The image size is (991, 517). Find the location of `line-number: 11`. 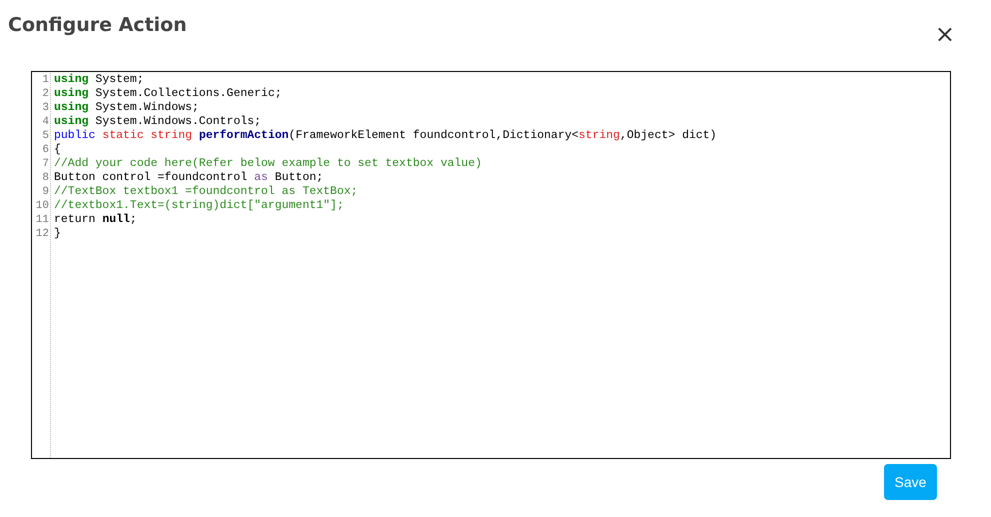

line-number: 11 is located at coordinates (41, 220).